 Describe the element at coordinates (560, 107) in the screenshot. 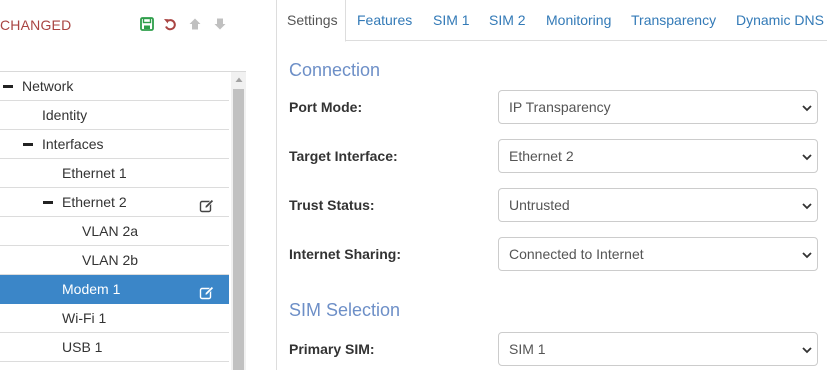

I see `port-mode-value: IP Transparency` at that location.